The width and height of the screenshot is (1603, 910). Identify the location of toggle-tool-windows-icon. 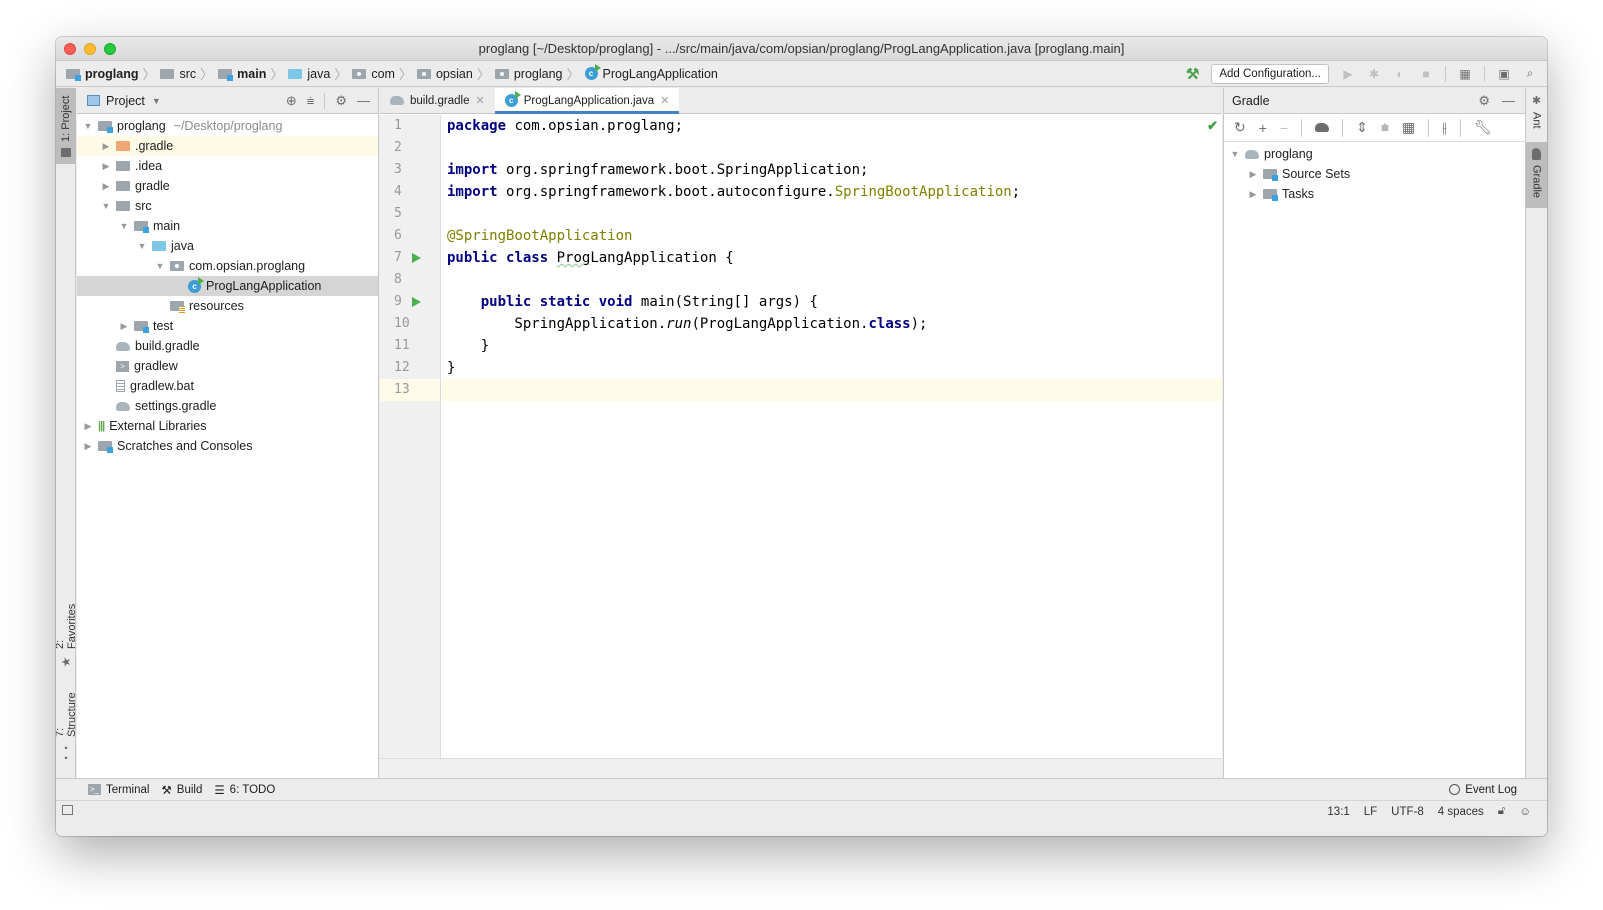
(67, 810).